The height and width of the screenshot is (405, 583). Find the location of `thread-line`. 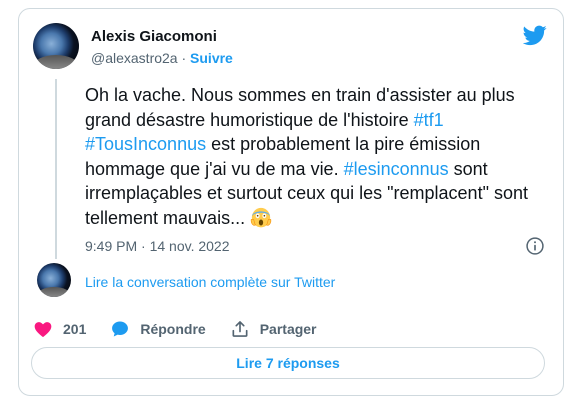

thread-line is located at coordinates (56, 169).